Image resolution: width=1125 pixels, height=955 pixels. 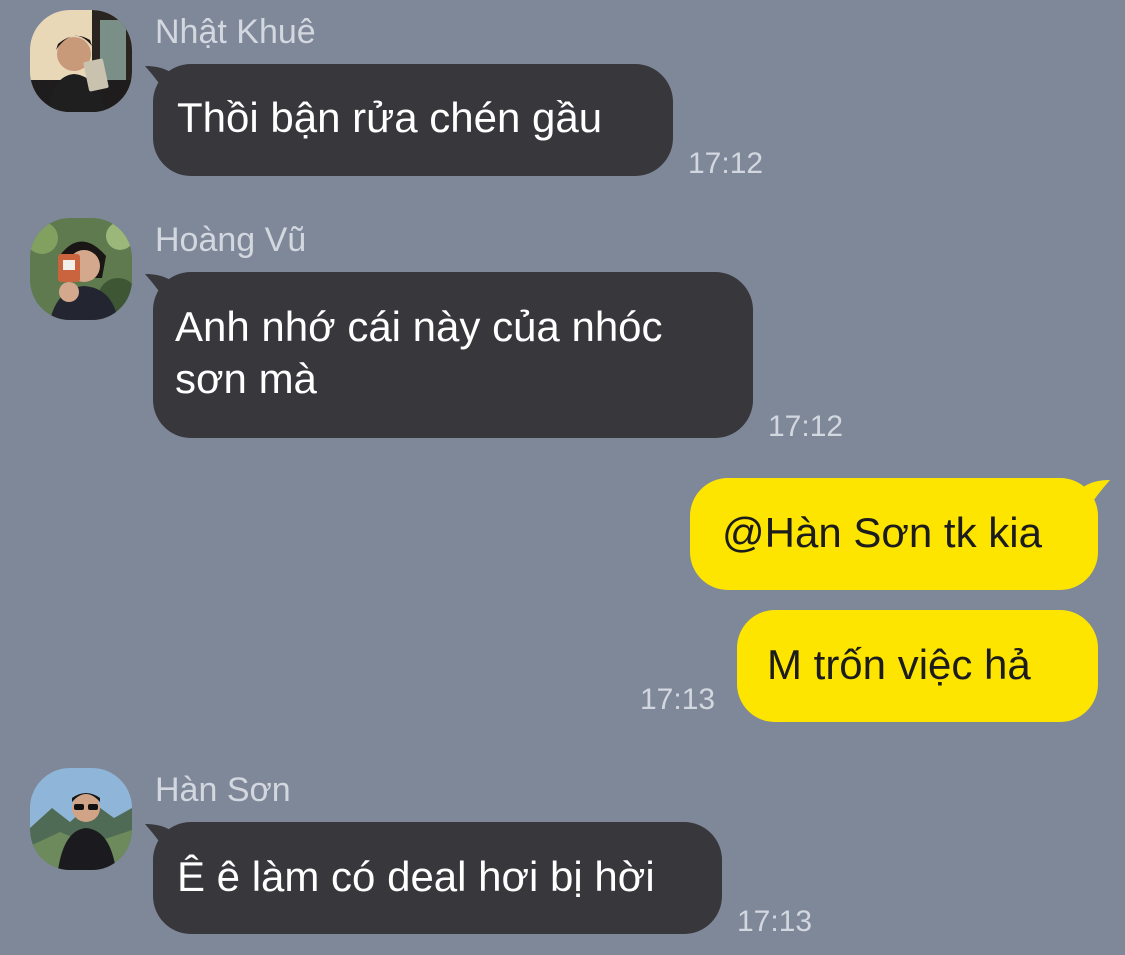 I want to click on avatar-nhat-khue, so click(x=81, y=61).